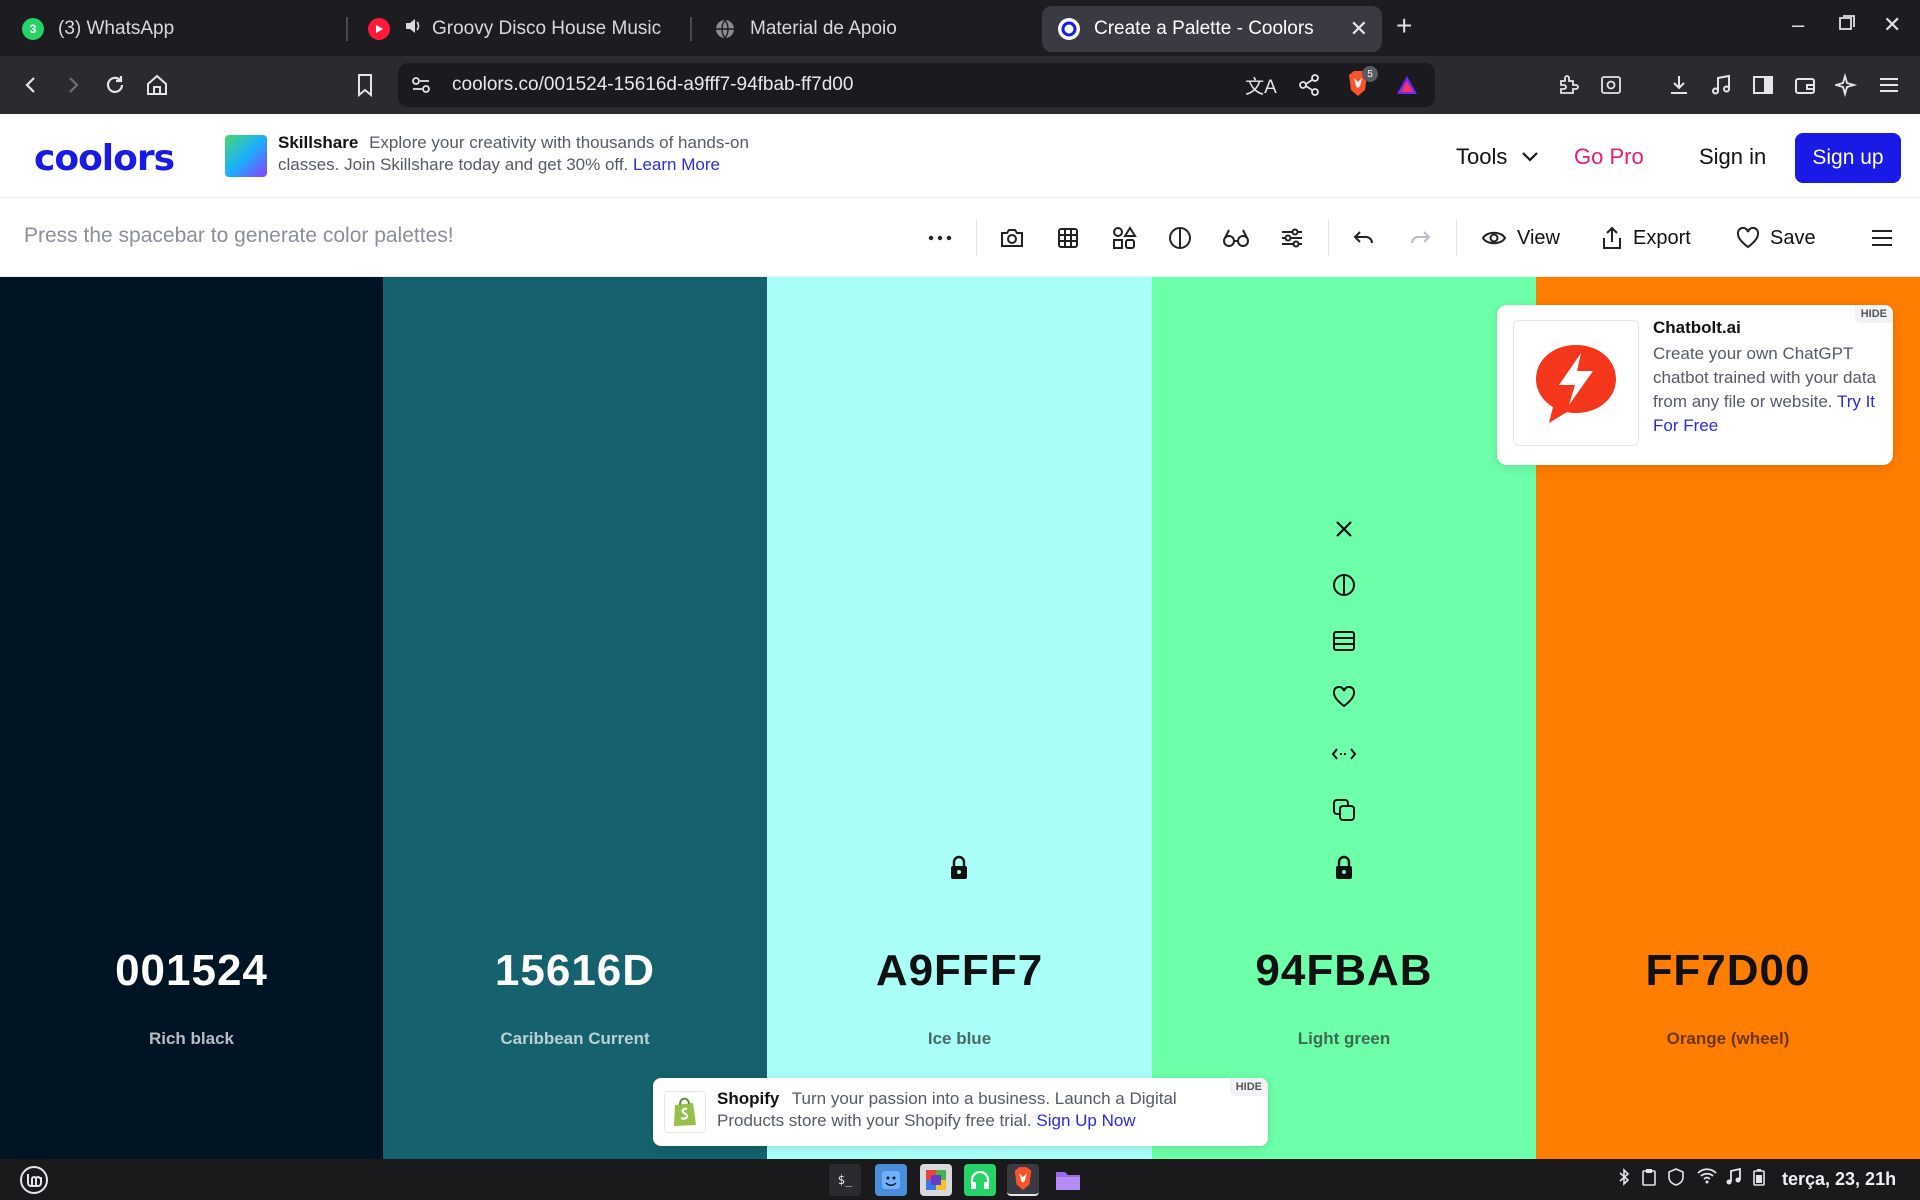  I want to click on hamburger-menu-icon, so click(1882, 238).